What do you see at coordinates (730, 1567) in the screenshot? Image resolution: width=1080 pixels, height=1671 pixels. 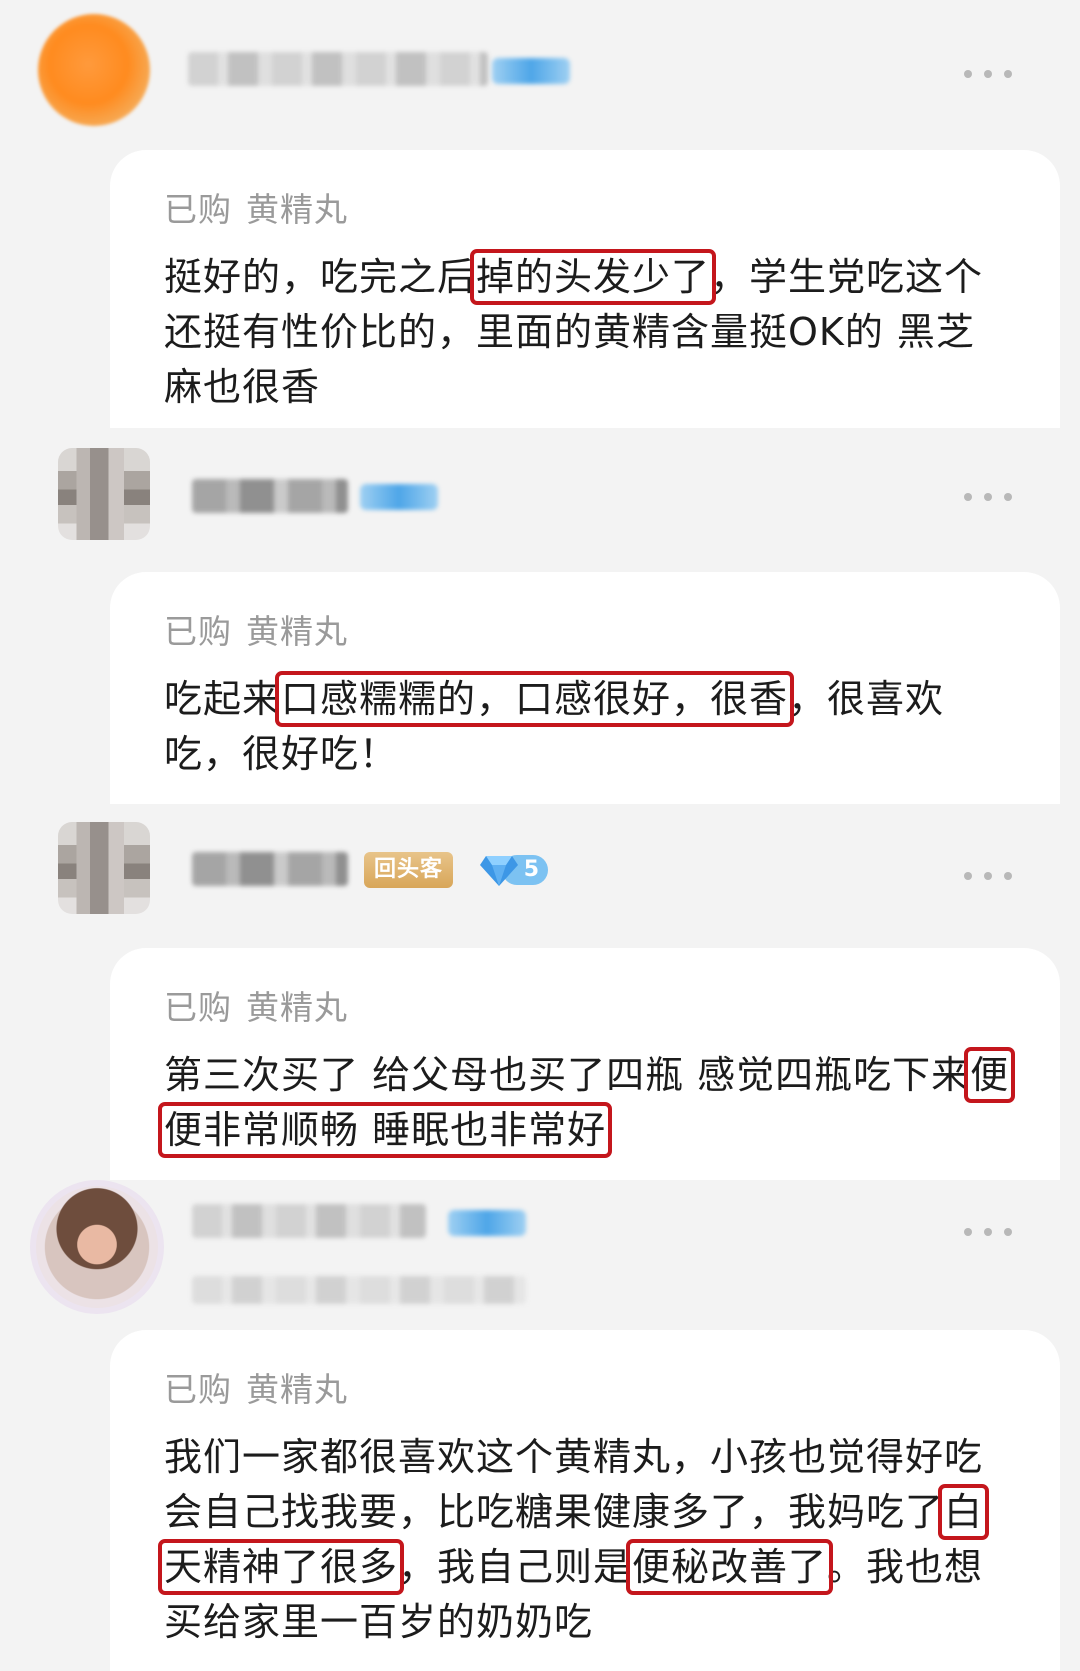 I see `highlighted-phrase: 便秘改善了` at bounding box center [730, 1567].